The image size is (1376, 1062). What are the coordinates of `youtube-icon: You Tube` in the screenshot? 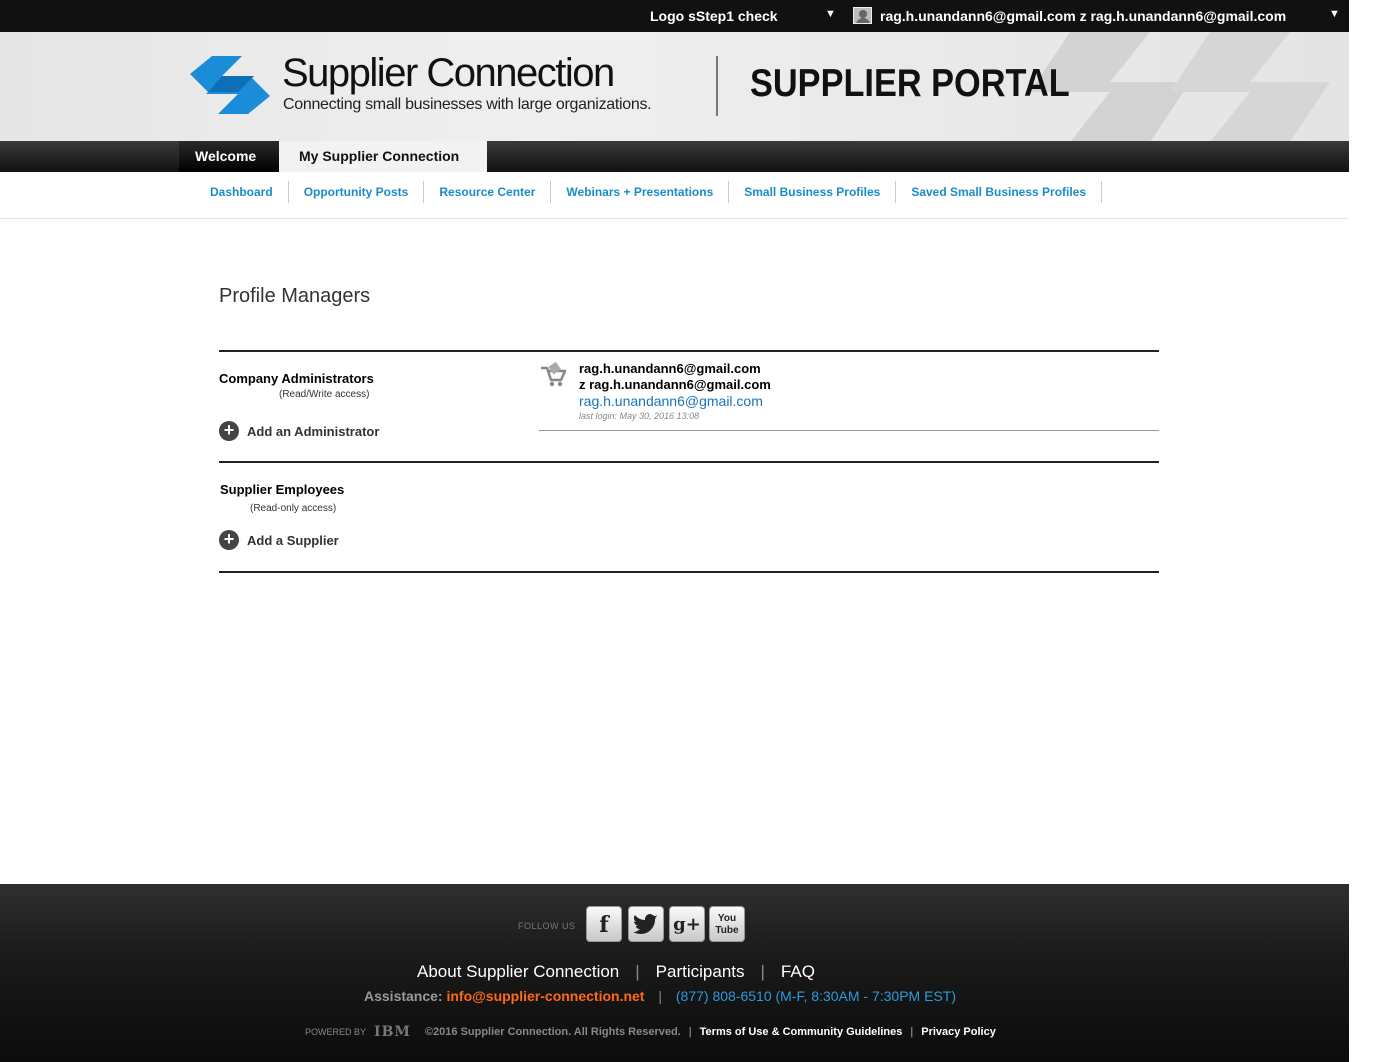 It's located at (727, 924).